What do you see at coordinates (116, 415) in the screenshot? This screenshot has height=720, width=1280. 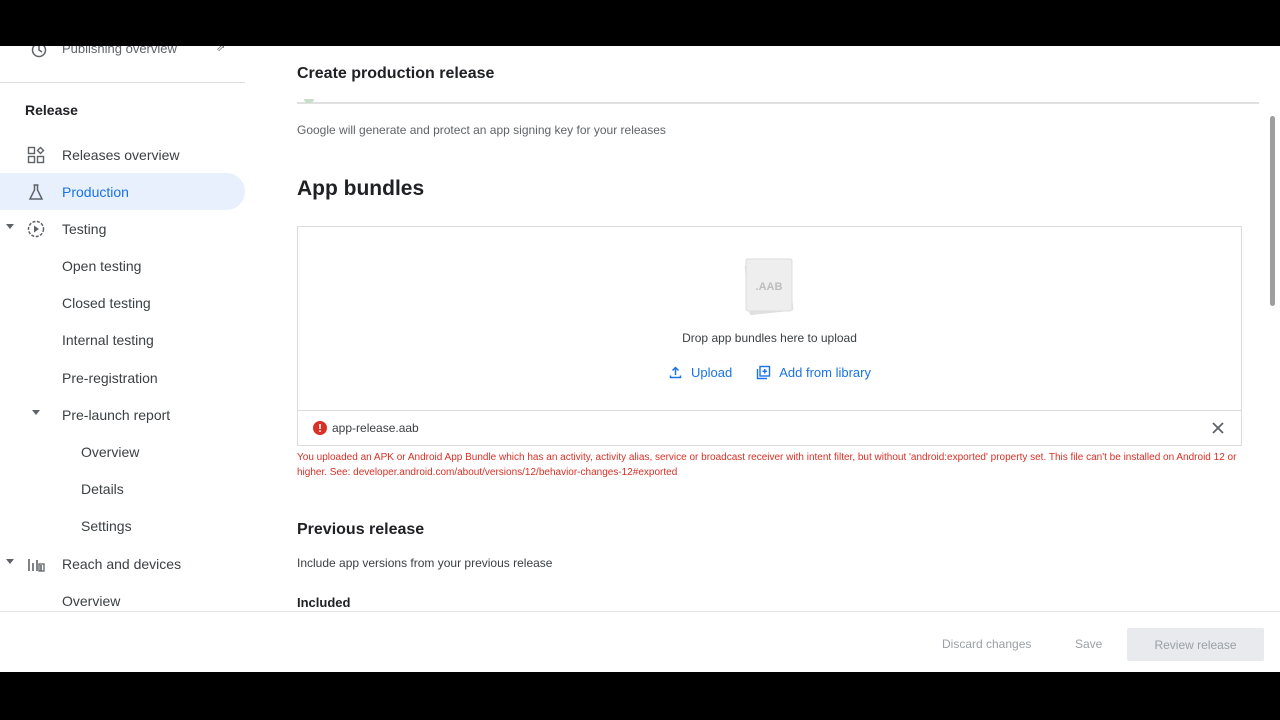 I see `sidebar-item-label: Pre-launch report` at bounding box center [116, 415].